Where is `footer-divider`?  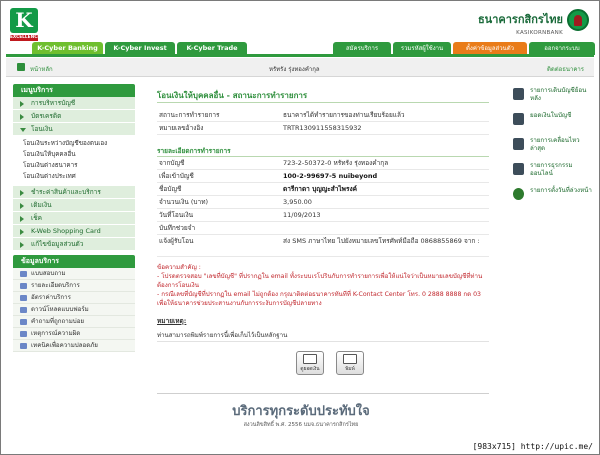 footer-divider is located at coordinates (323, 393).